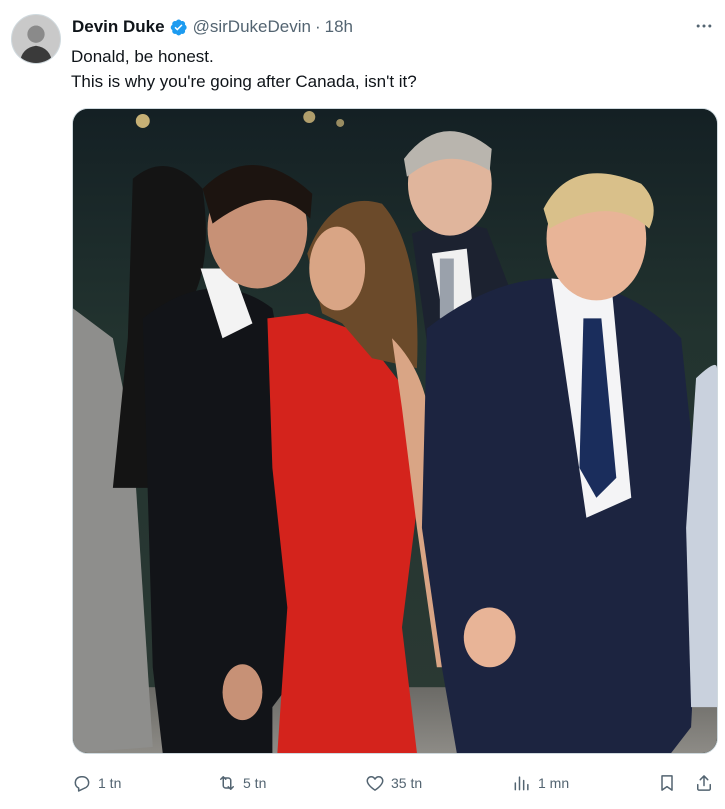  Describe the element at coordinates (142, 56) in the screenshot. I see `tweet-text-line: Donald, be honest.` at that location.